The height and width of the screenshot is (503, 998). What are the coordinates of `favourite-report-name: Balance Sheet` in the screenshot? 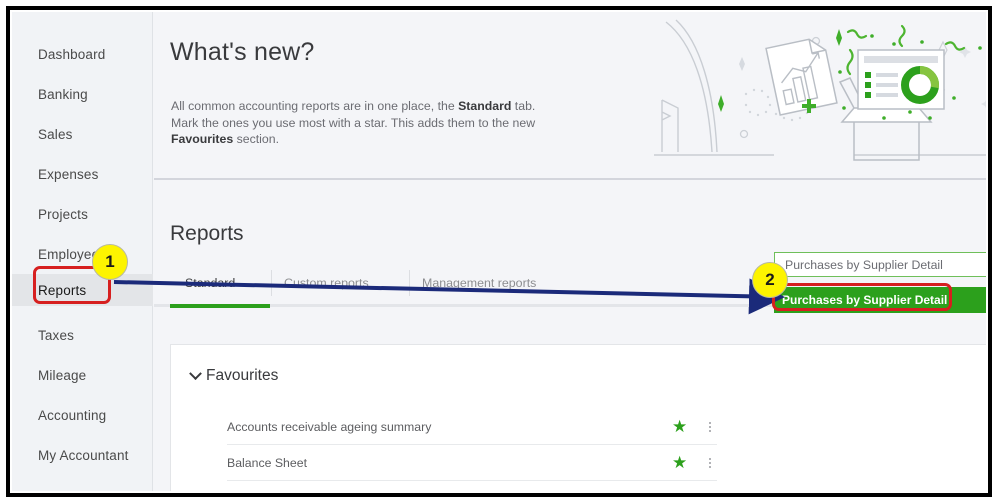 It's located at (267, 462).